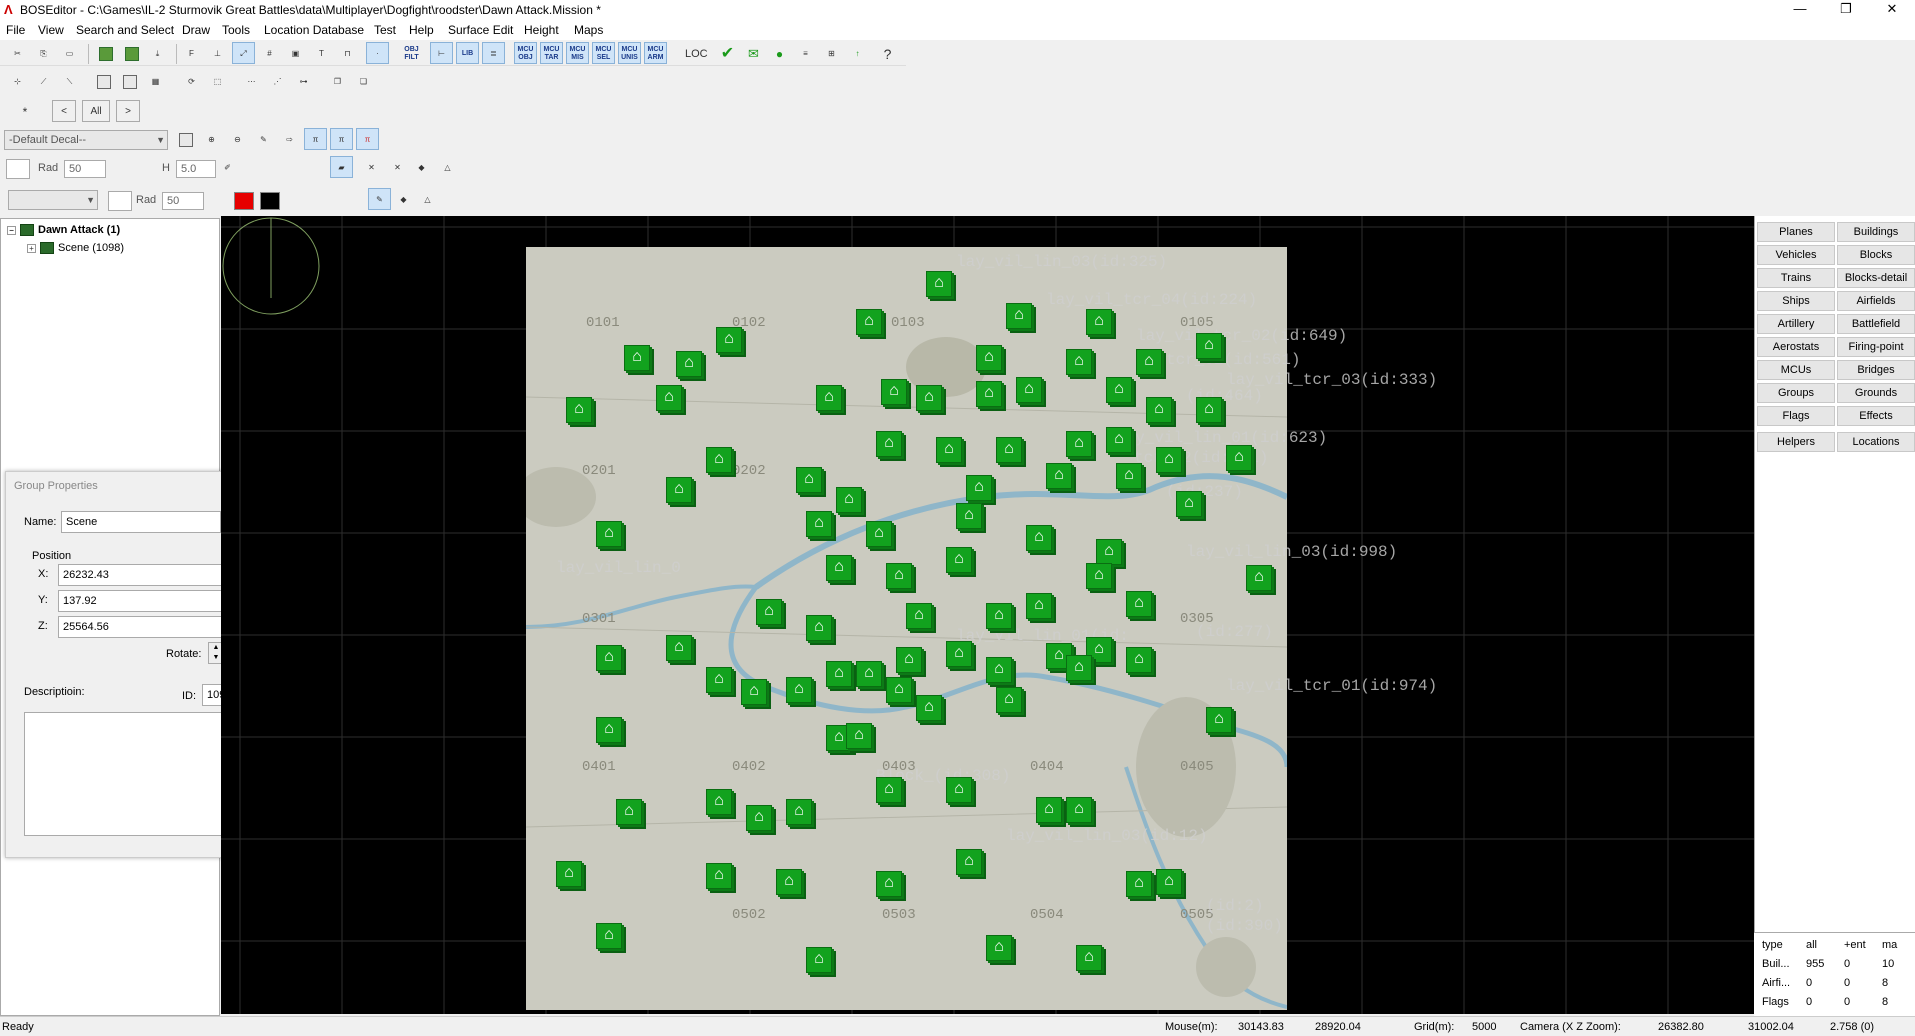 The height and width of the screenshot is (1036, 1915). Describe the element at coordinates (655, 53) in the screenshot. I see `mcu-arm-button: MCU ARM` at that location.